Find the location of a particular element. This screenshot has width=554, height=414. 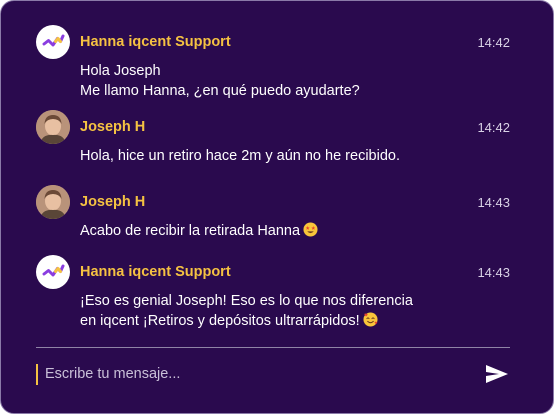

send-button is located at coordinates (497, 374).